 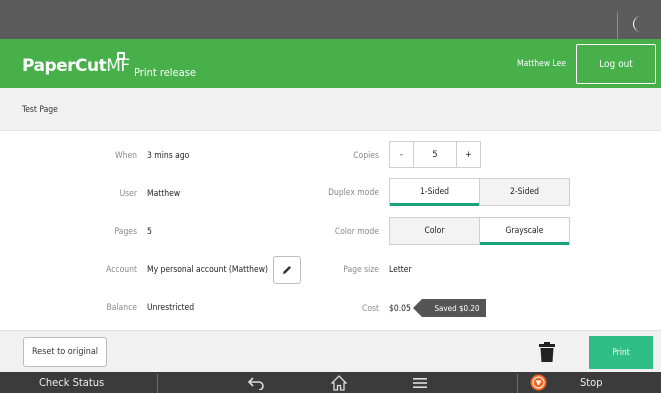 I want to click on when-label: When, so click(x=126, y=156).